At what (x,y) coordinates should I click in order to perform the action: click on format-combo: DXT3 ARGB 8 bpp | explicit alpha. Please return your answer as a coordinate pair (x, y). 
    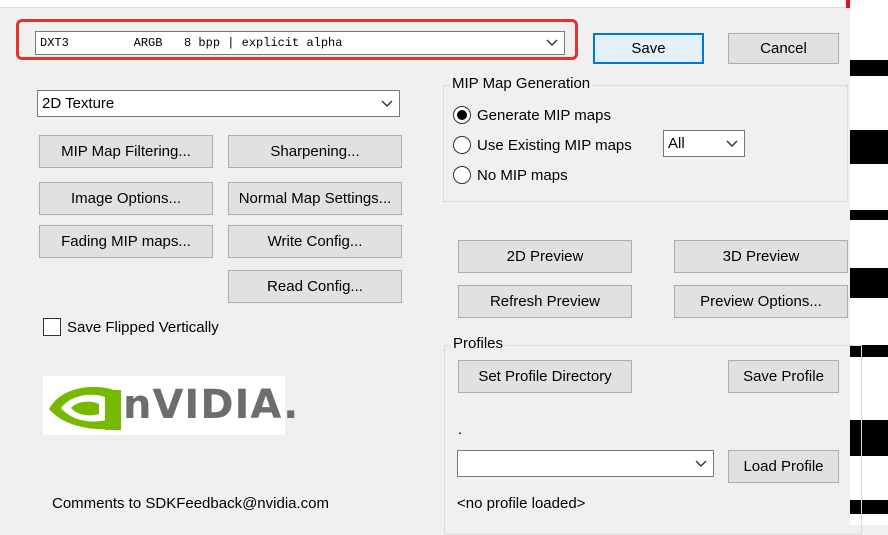
    Looking at the image, I should click on (300, 43).